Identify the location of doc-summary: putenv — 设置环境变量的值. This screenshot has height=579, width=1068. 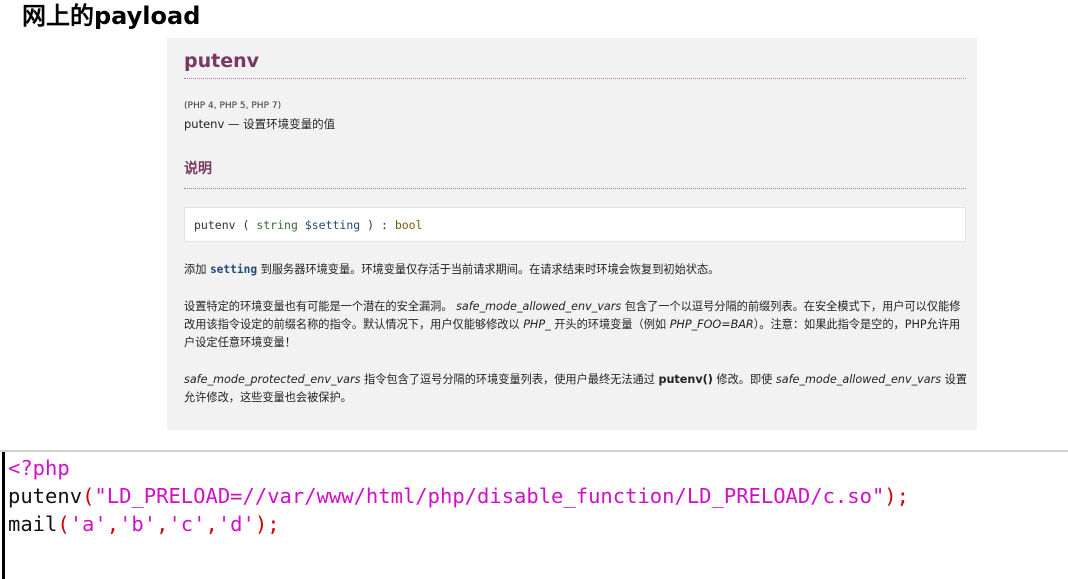
(260, 124).